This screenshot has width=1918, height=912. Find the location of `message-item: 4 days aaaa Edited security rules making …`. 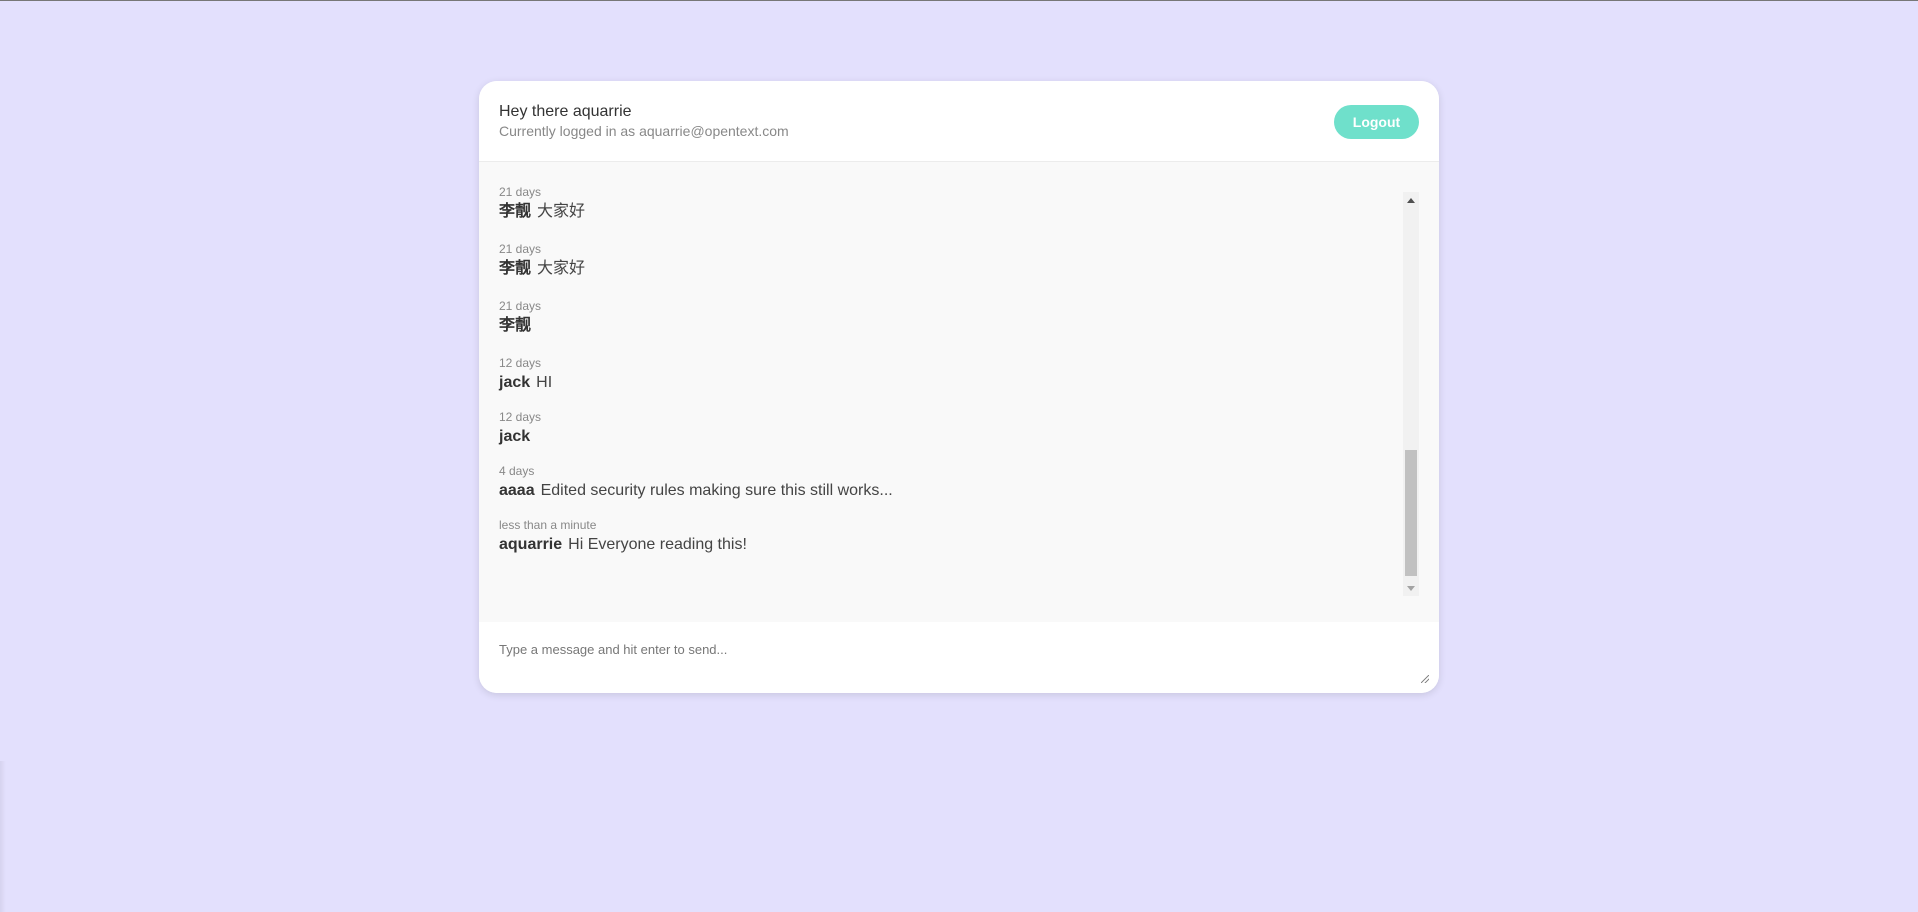

message-item: 4 days aaaa Edited security rules making … is located at coordinates (696, 482).